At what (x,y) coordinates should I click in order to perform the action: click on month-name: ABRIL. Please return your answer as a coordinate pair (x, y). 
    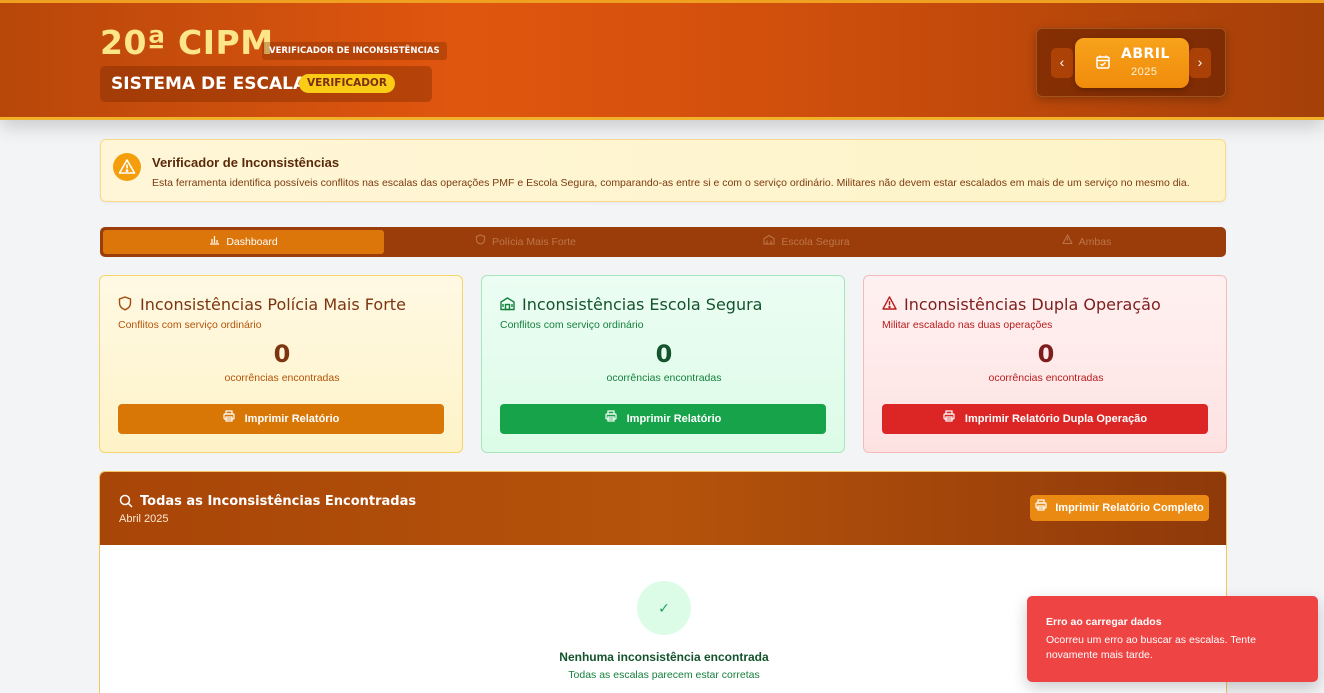
    Looking at the image, I should click on (1145, 54).